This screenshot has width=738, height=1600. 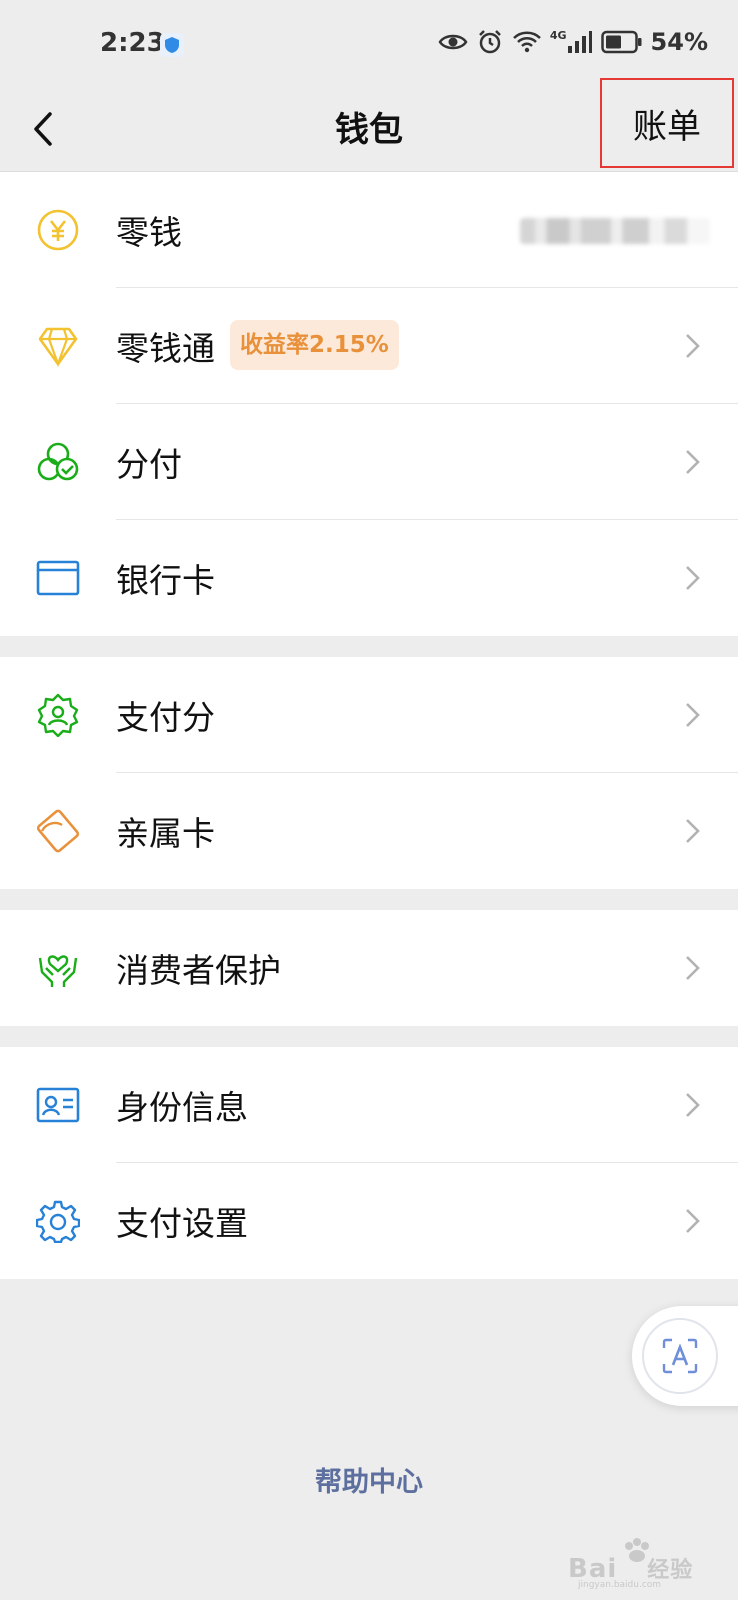 I want to click on help-center-link: 帮助中心, so click(x=369, y=1479).